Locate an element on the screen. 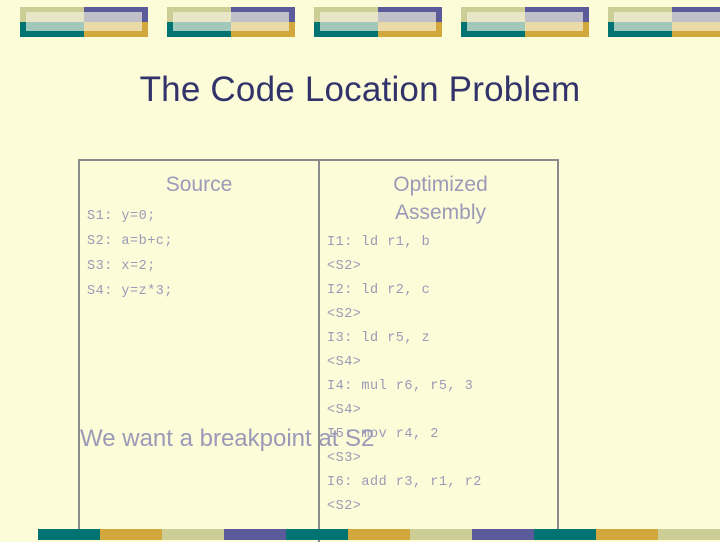 The height and width of the screenshot is (542, 720). assembly-column-header: Optimized Assembly is located at coordinates (440, 194).